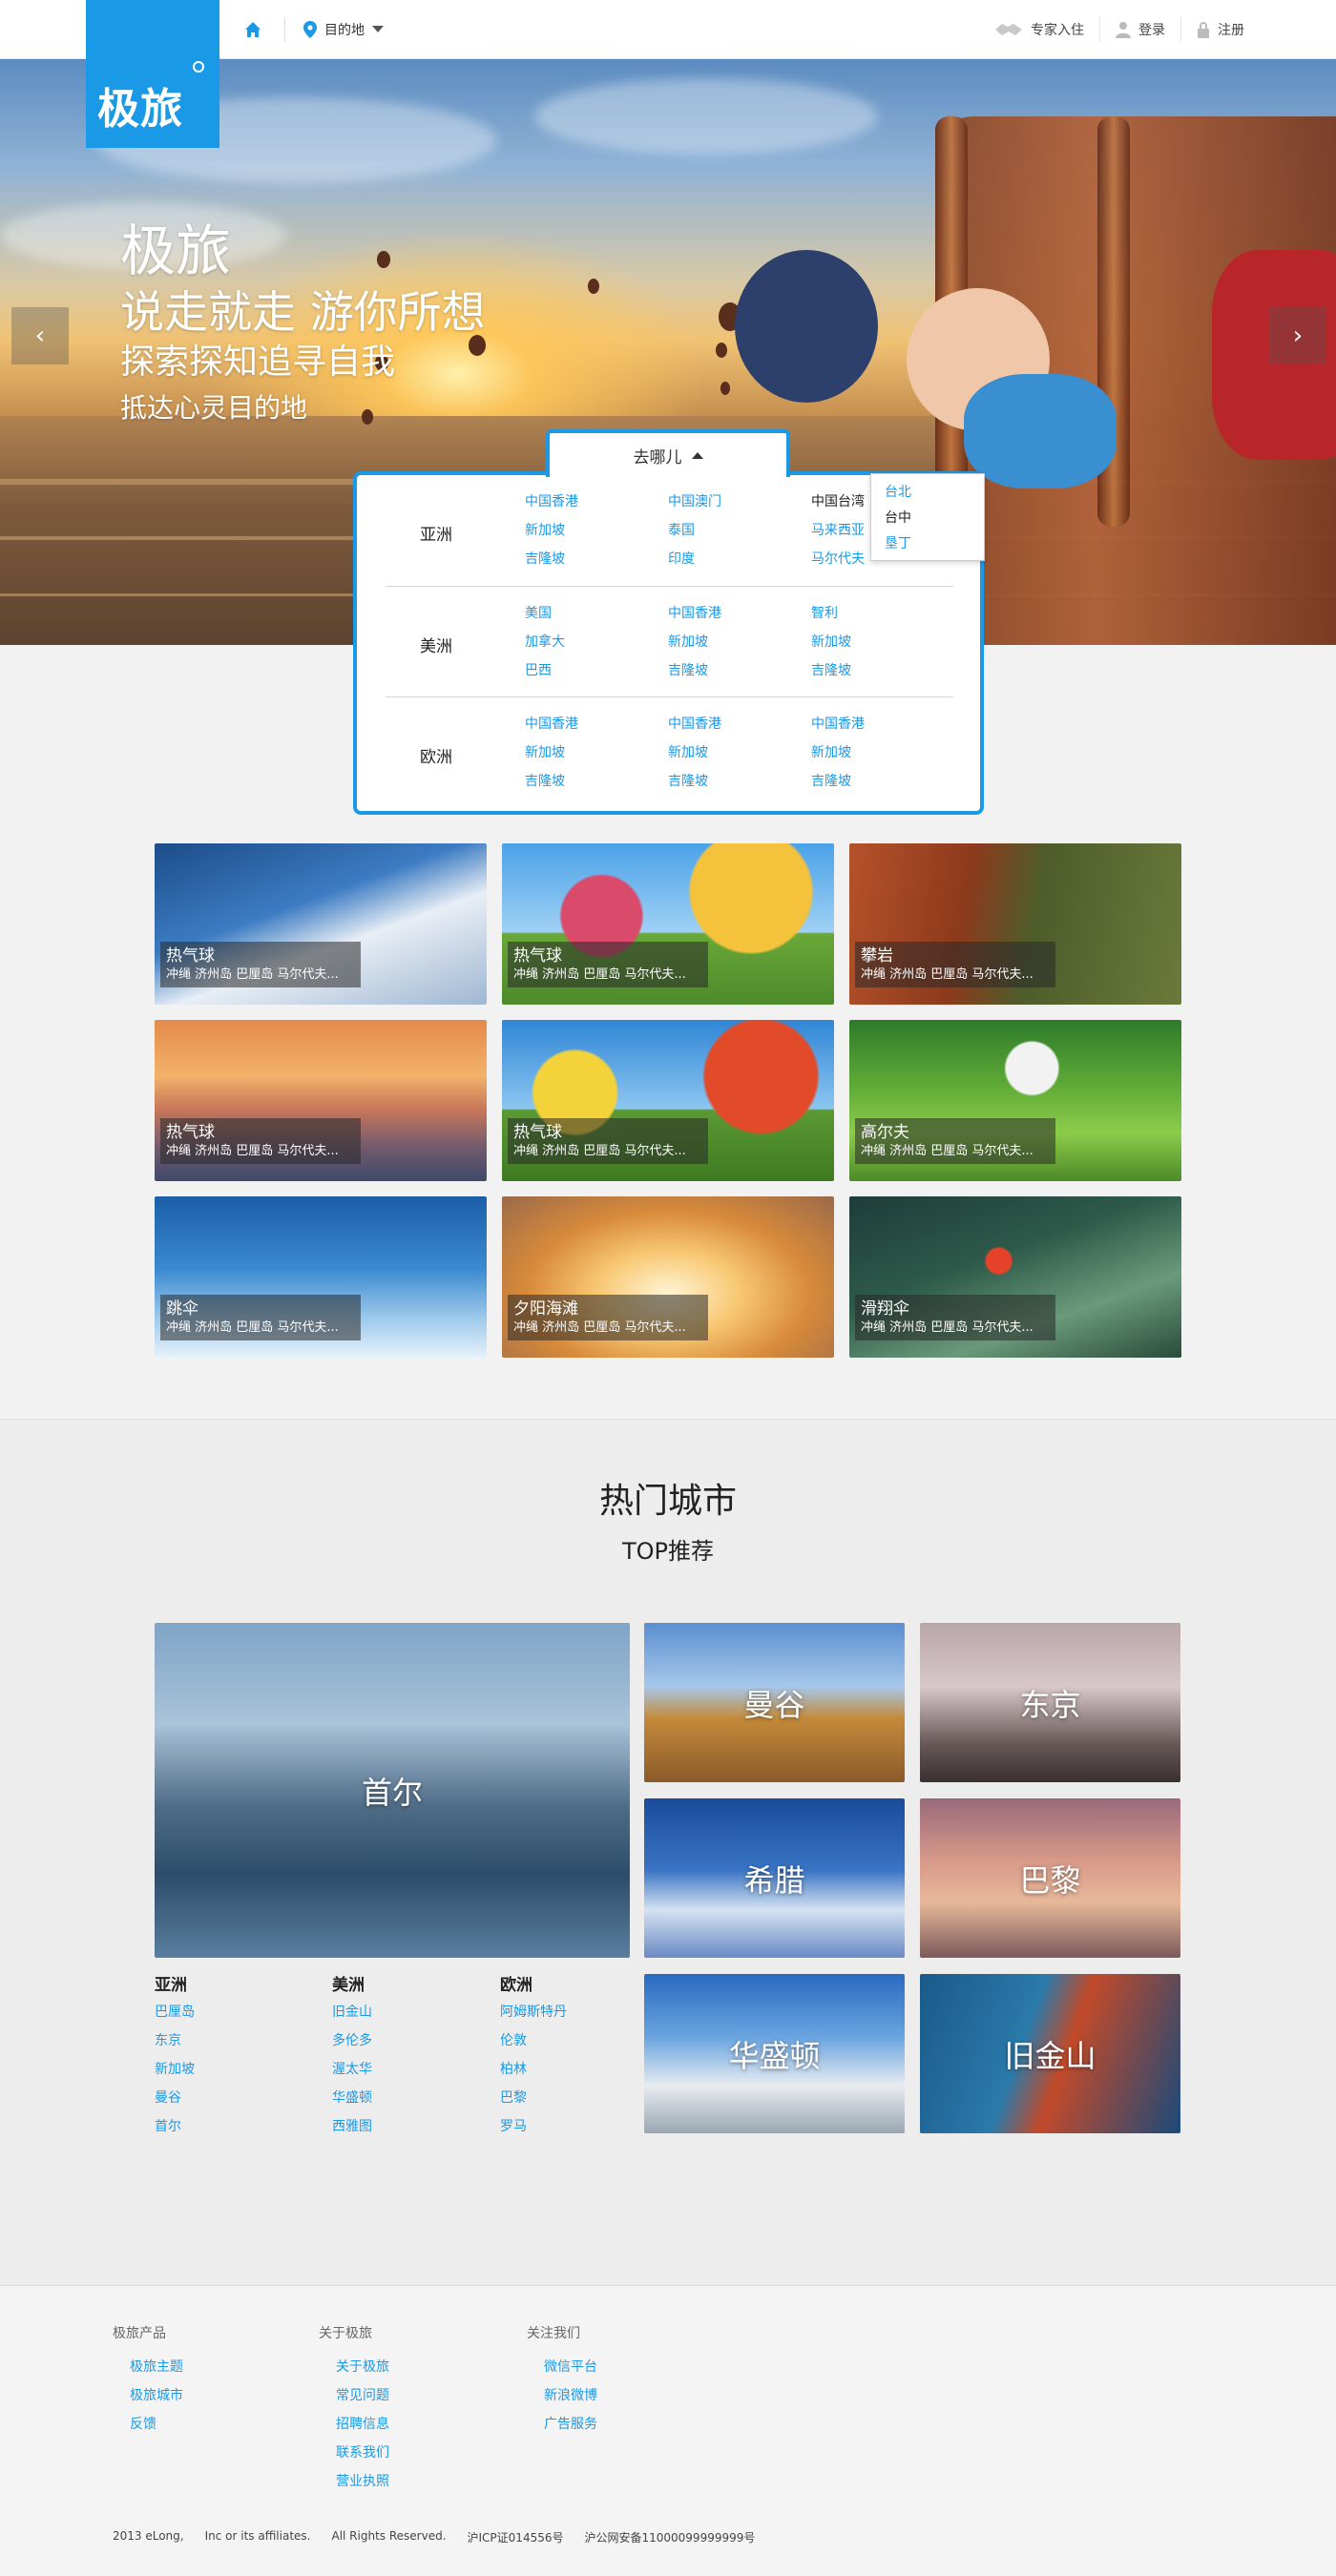 The image size is (1336, 2576). I want to click on login-link: 登录, so click(1139, 29).